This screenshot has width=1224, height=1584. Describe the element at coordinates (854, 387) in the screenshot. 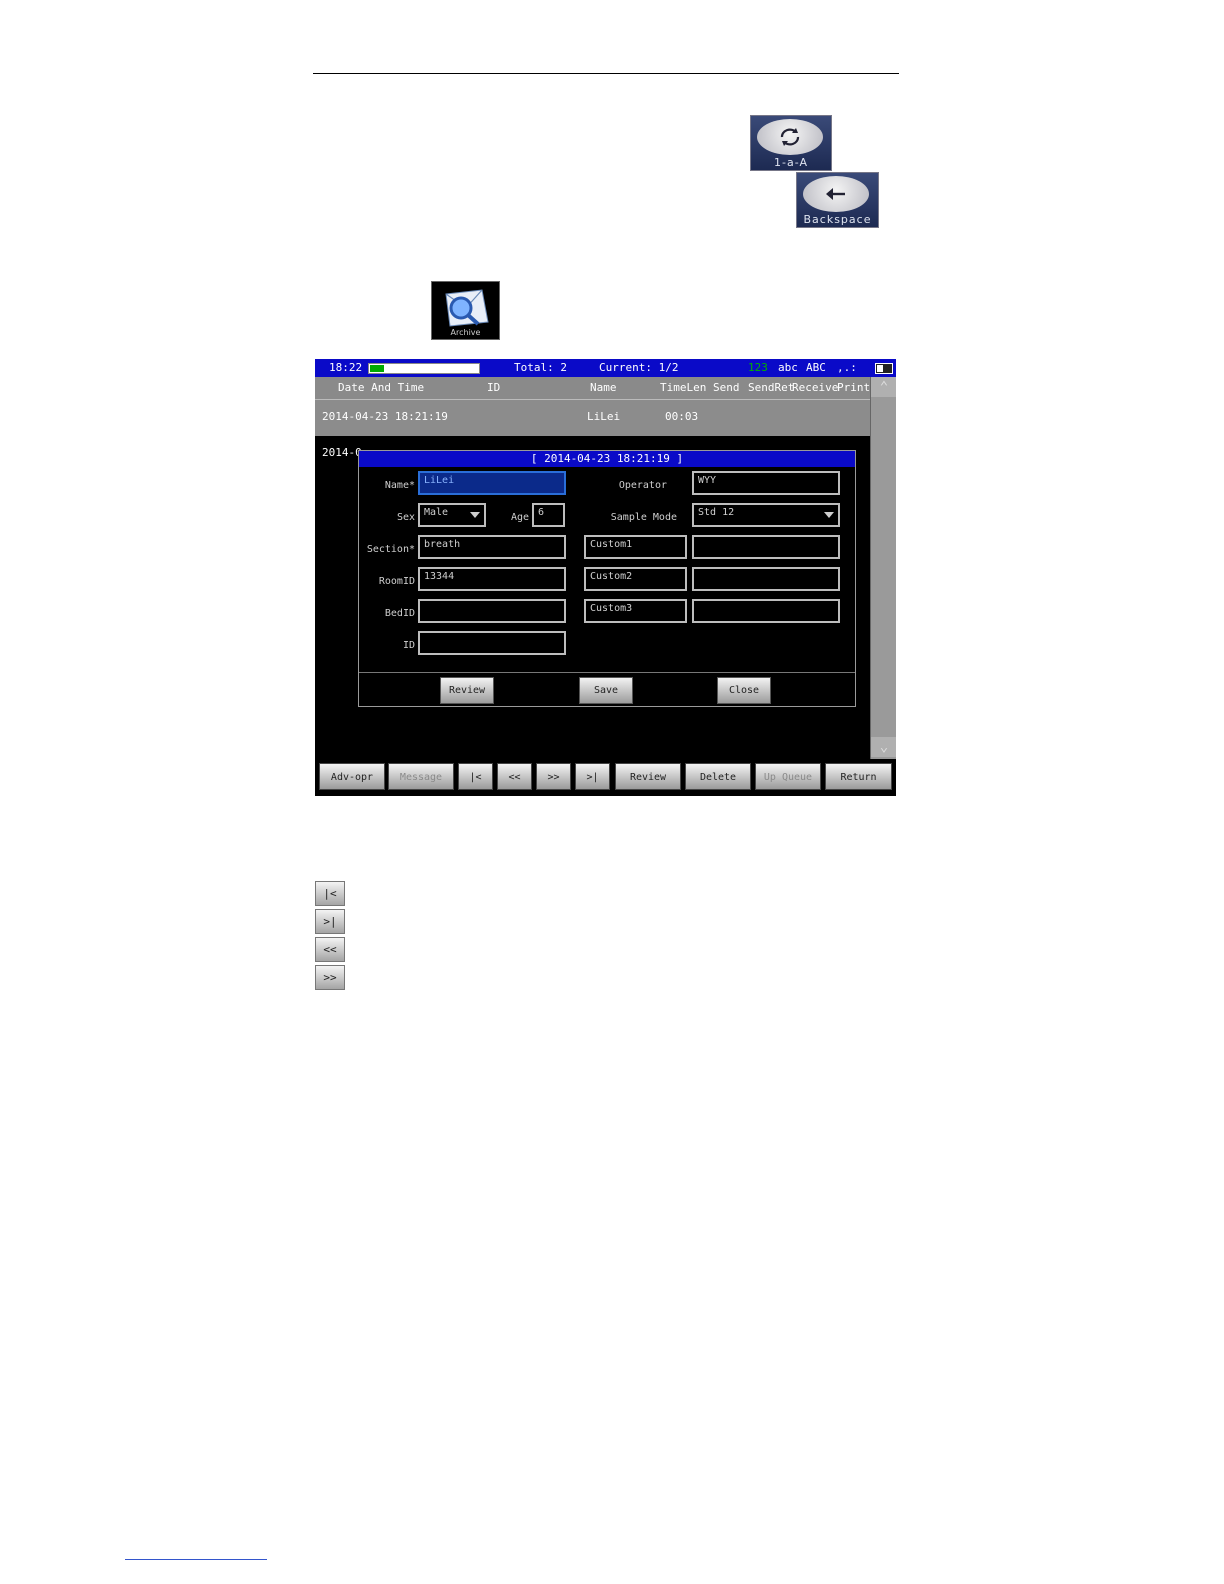

I see `col-print: Print` at that location.